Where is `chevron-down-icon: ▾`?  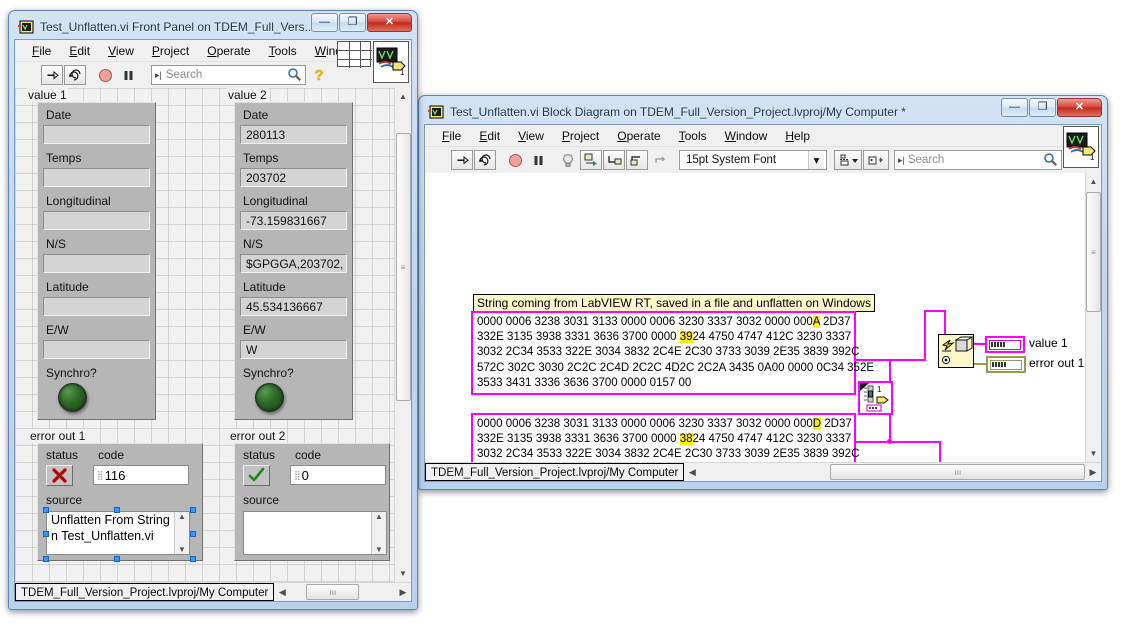
chevron-down-icon: ▾ is located at coordinates (816, 160).